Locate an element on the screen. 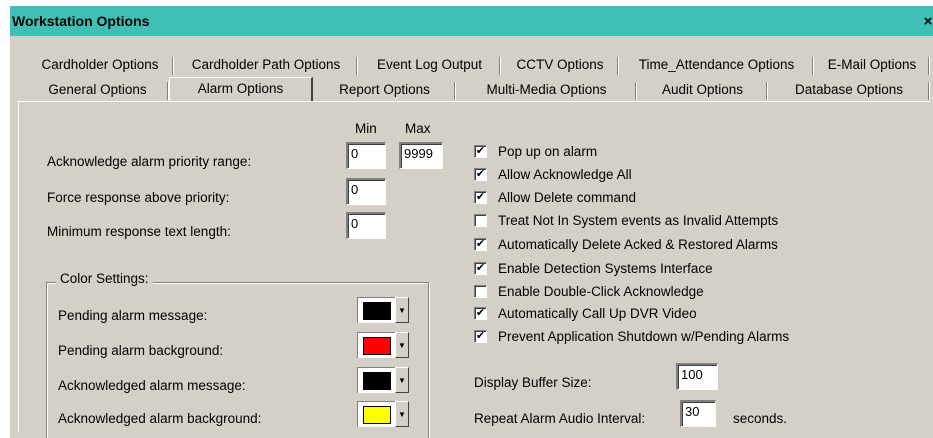 The height and width of the screenshot is (438, 933). tab-database-options: Database Options is located at coordinates (849, 90).